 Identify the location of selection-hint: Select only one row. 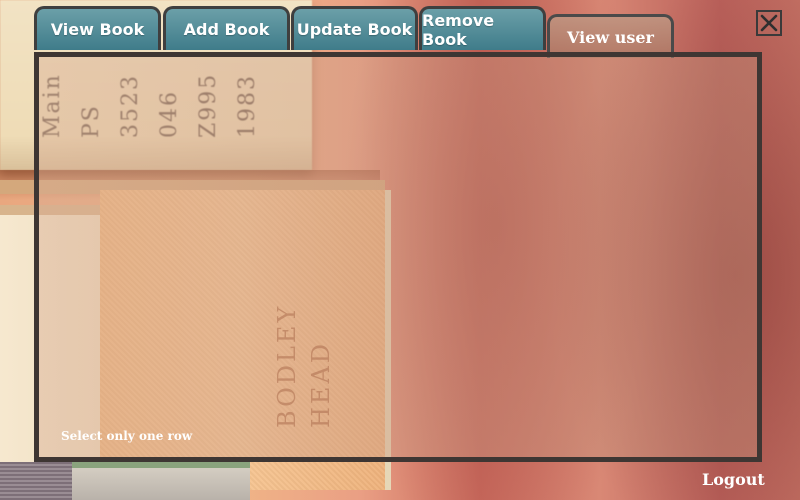
(127, 436).